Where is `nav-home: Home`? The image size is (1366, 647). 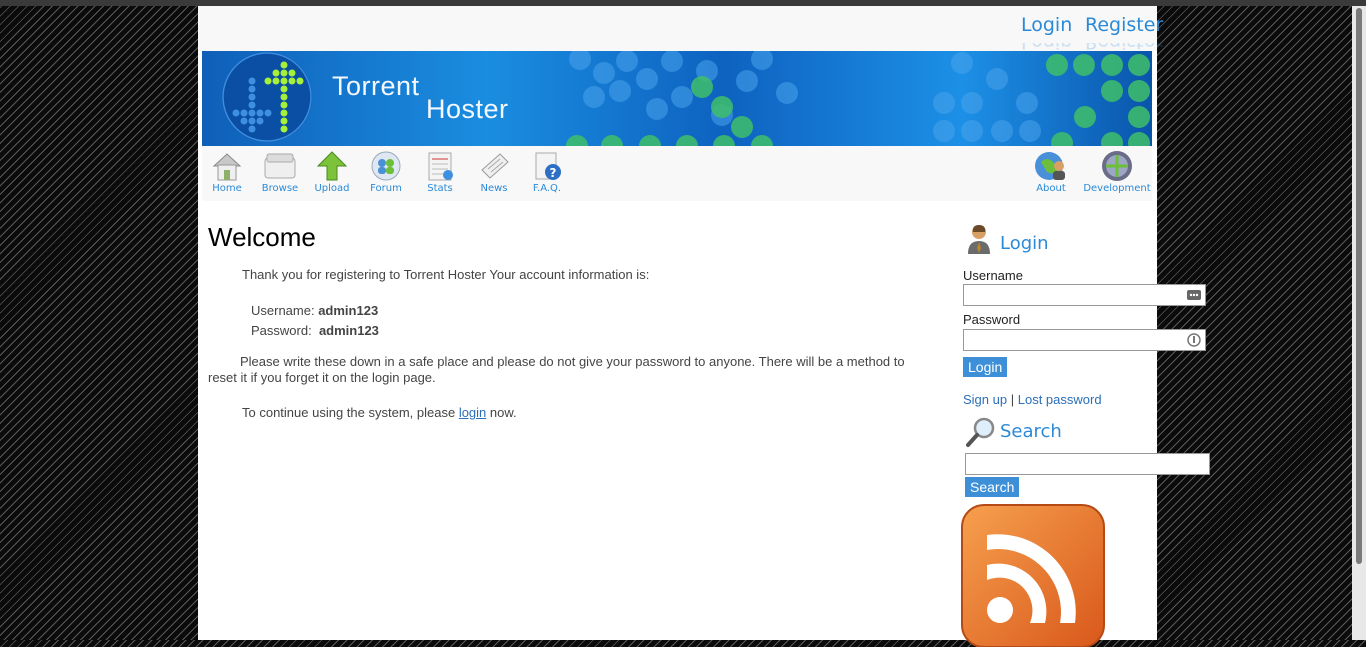 nav-home: Home is located at coordinates (227, 172).